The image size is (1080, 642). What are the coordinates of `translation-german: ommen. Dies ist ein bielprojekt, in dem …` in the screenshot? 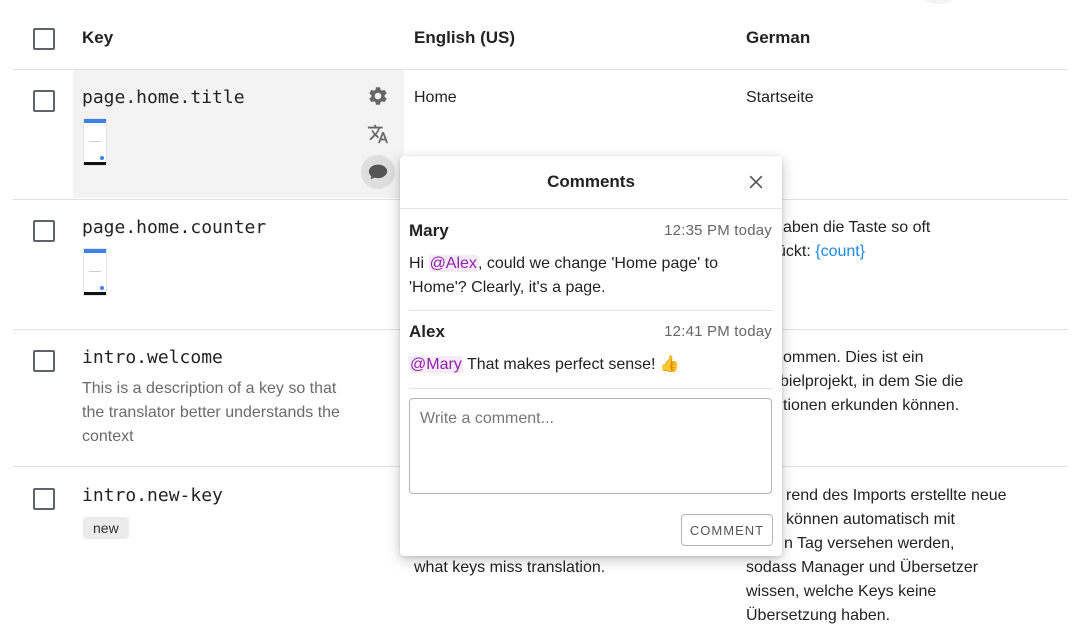 It's located at (871, 382).